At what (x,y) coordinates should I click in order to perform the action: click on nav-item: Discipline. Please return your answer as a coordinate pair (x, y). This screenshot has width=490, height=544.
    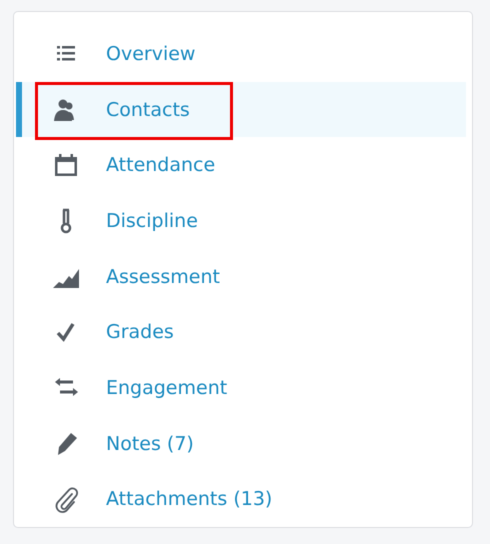
    Looking at the image, I should click on (241, 221).